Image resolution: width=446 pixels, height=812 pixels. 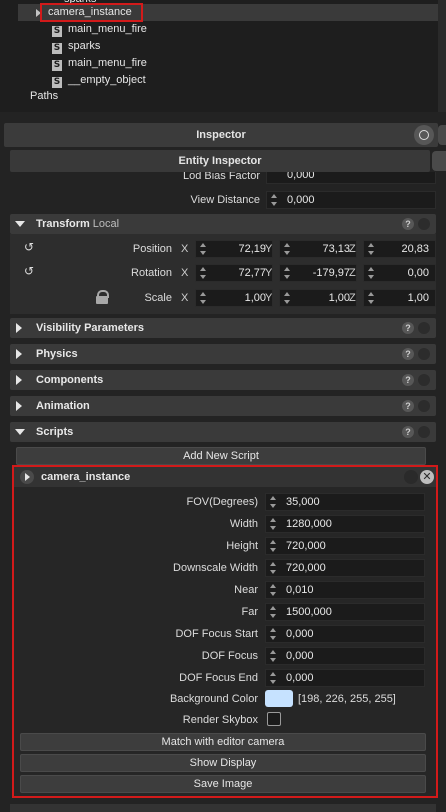 I want to click on tree-item-sparks: Ssparks, so click(x=76, y=46).